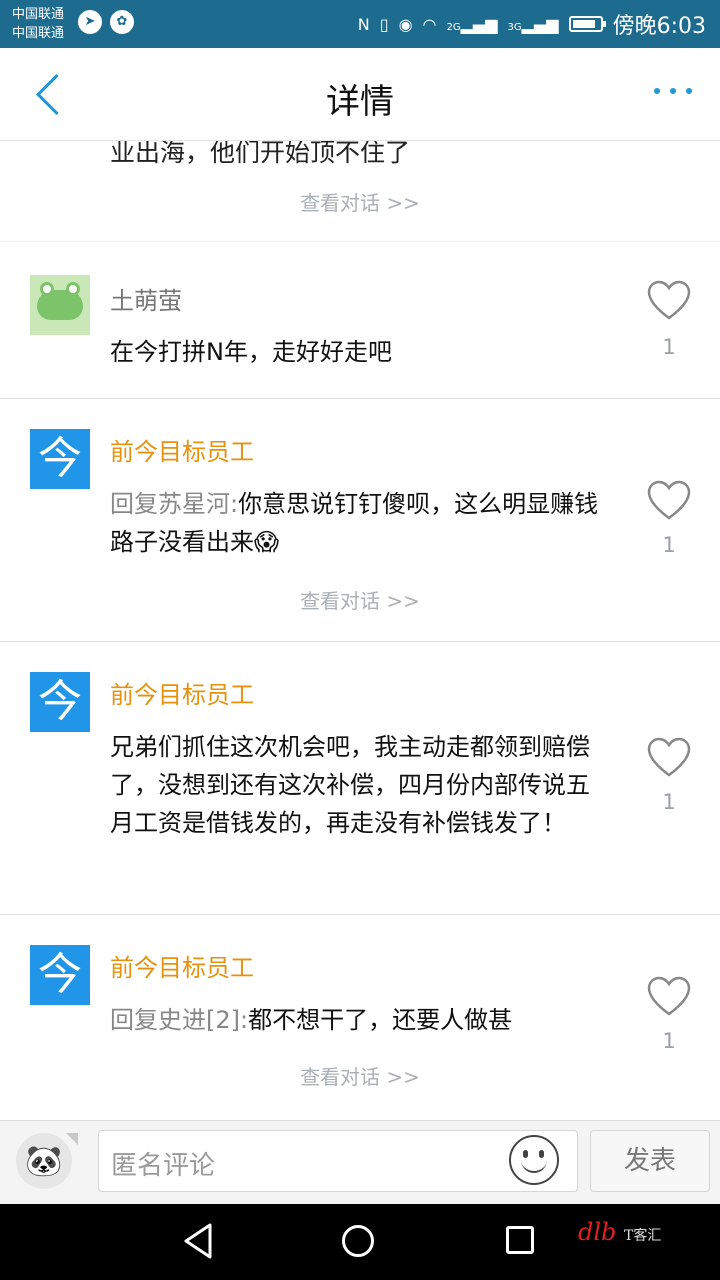  What do you see at coordinates (659, 26) in the screenshot?
I see `clock: 傍晚6:03` at bounding box center [659, 26].